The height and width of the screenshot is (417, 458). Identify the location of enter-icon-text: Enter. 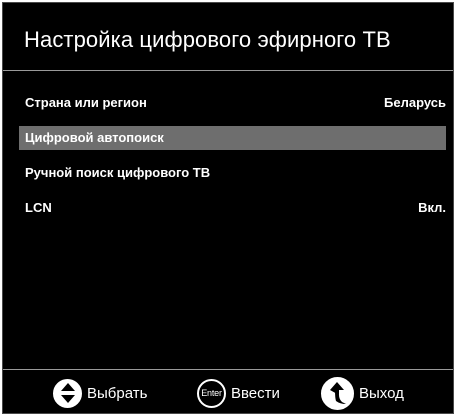
(211, 393).